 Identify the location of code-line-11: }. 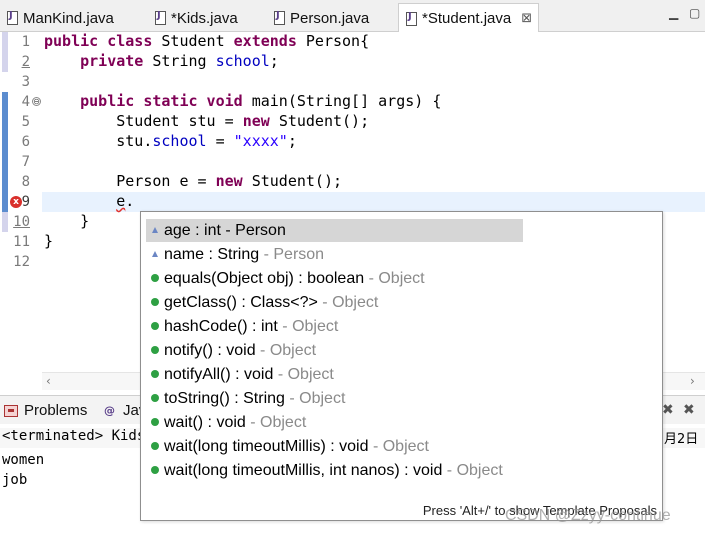
(49, 241).